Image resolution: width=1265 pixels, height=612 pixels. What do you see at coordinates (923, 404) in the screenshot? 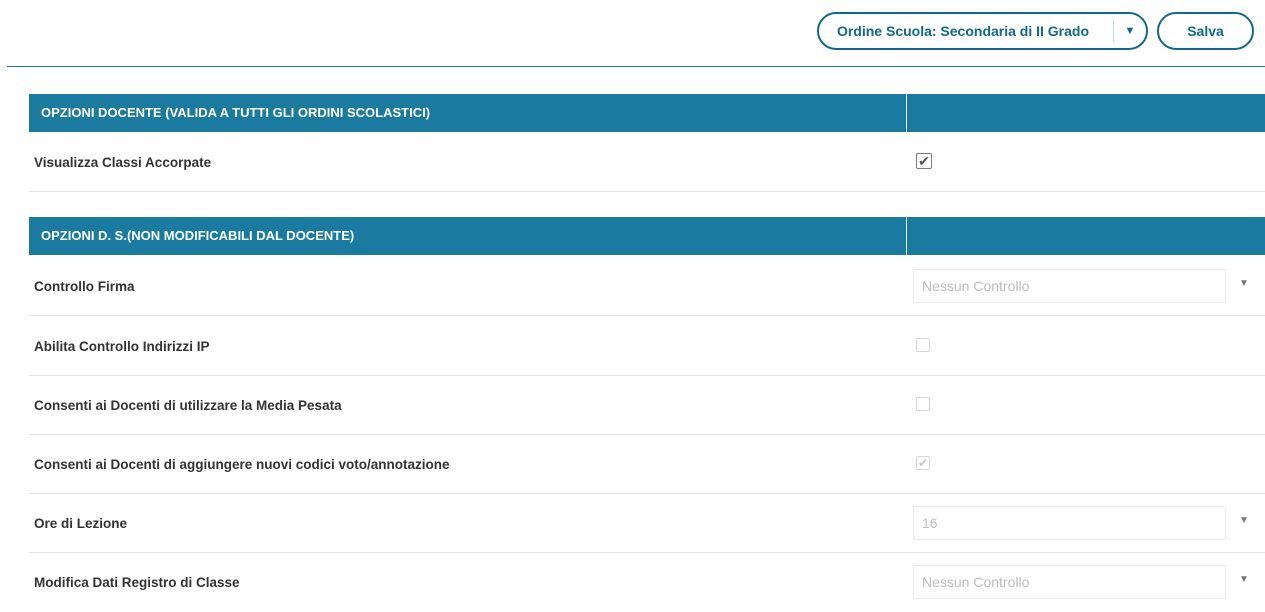
I see `media-pesata-checkbox` at bounding box center [923, 404].